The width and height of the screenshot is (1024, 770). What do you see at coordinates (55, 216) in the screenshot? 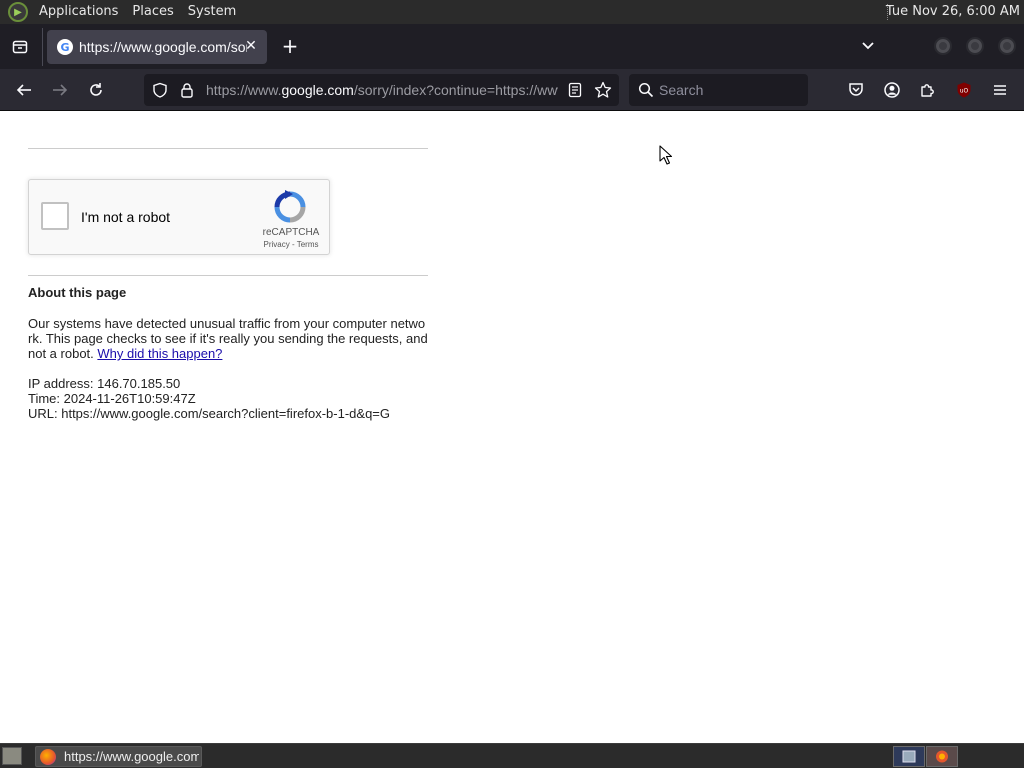
I see `recaptcha-checkbox` at bounding box center [55, 216].